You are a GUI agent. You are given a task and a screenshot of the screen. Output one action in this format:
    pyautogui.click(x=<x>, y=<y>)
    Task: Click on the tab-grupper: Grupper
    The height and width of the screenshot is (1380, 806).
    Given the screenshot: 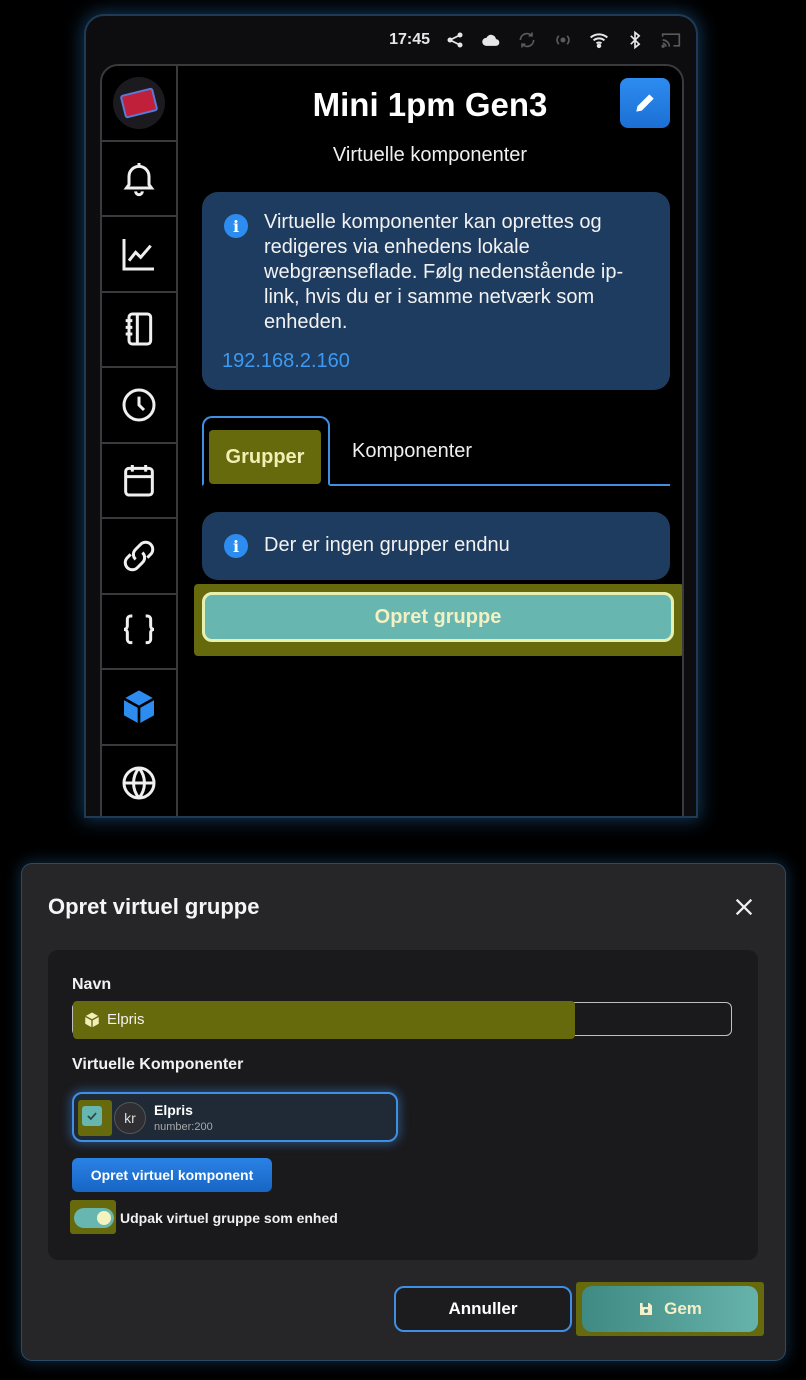 What is the action you would take?
    pyautogui.click(x=266, y=451)
    